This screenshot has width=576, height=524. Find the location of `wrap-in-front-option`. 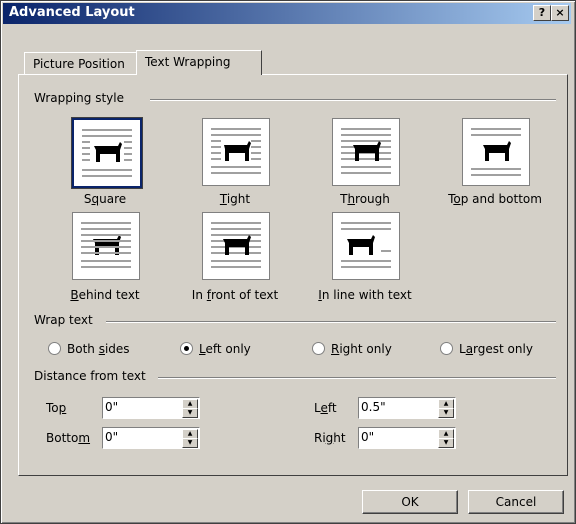

wrap-in-front-option is located at coordinates (236, 246).